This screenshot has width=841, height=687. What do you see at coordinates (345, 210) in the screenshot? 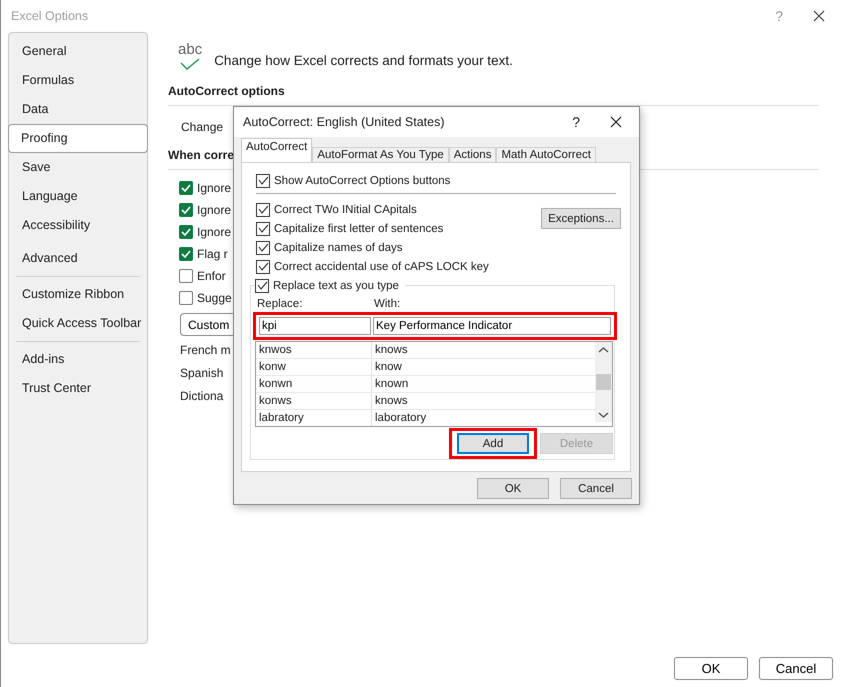
I see `checkbox-label: Correct TWo INitial CApitals` at bounding box center [345, 210].